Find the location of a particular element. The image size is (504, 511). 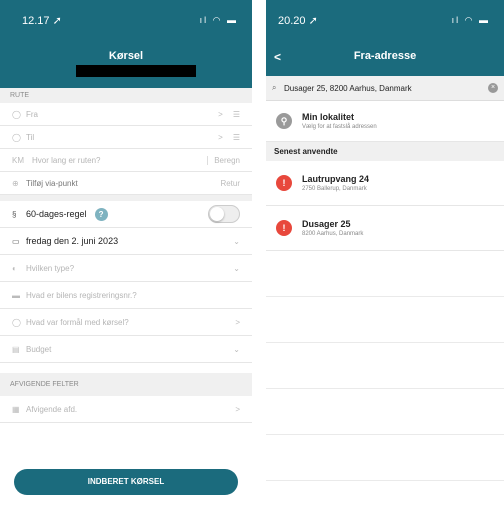

search-input: Dusager 25, 8200 Aarhus, Danmark is located at coordinates (386, 88).